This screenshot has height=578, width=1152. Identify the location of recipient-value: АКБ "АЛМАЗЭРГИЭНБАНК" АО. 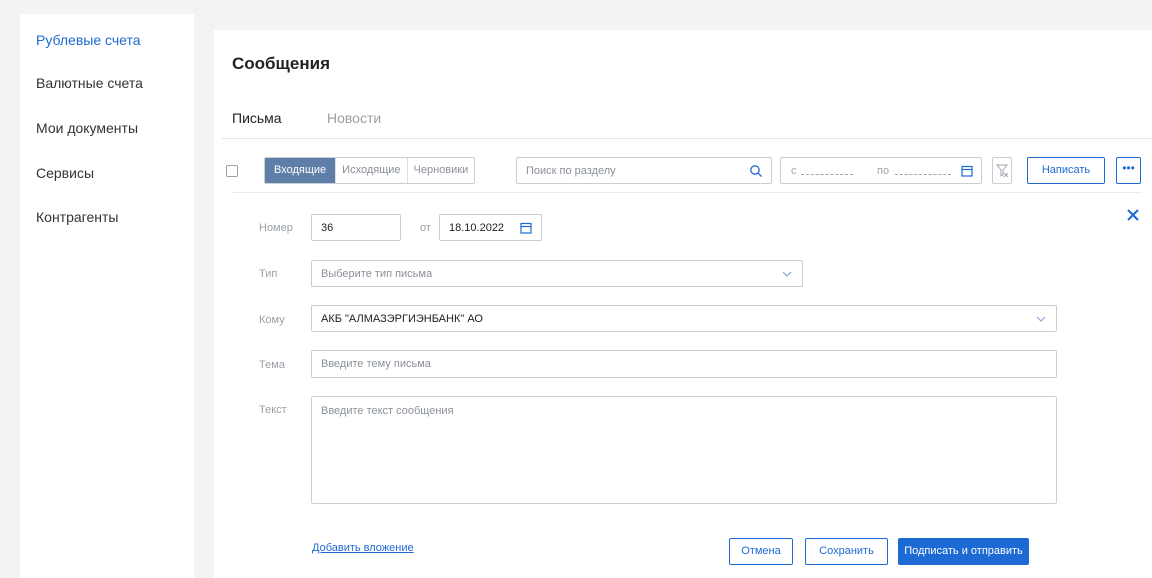
(402, 319).